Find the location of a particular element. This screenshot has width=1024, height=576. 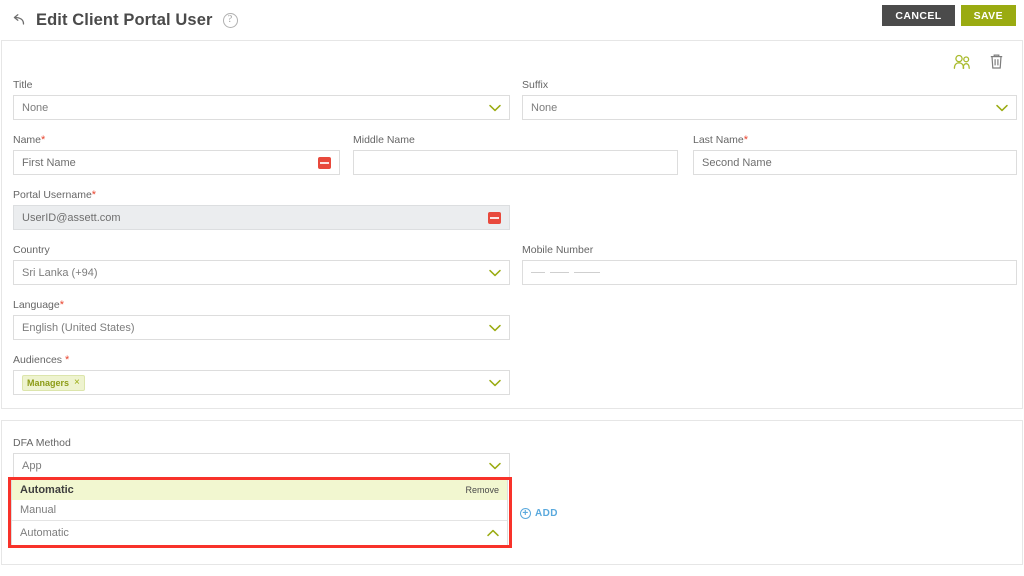

add-dfa-method-link: + ADD is located at coordinates (539, 513).